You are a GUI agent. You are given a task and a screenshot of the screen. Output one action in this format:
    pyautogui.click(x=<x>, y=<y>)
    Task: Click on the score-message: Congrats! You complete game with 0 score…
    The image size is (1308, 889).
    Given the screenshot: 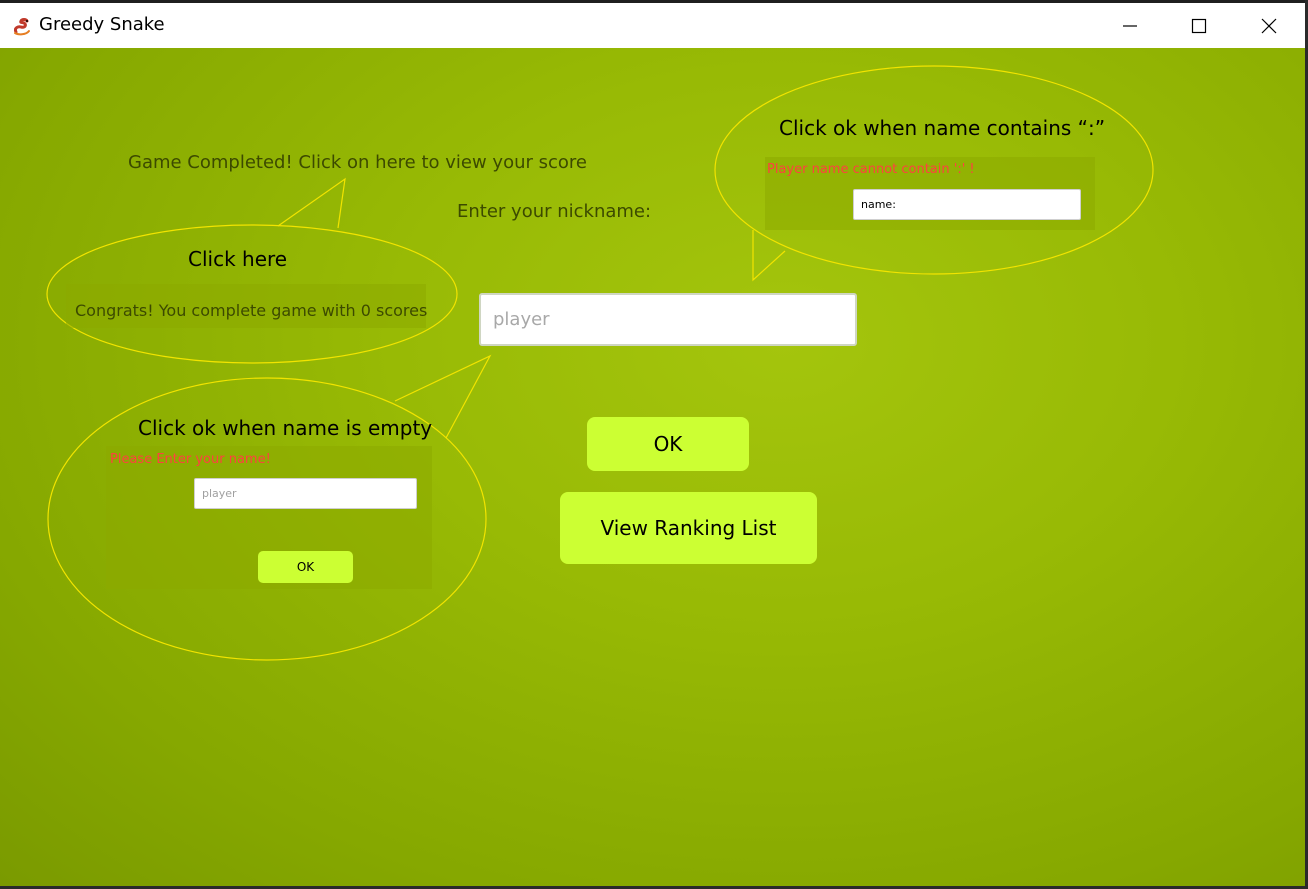 What is the action you would take?
    pyautogui.click(x=251, y=310)
    